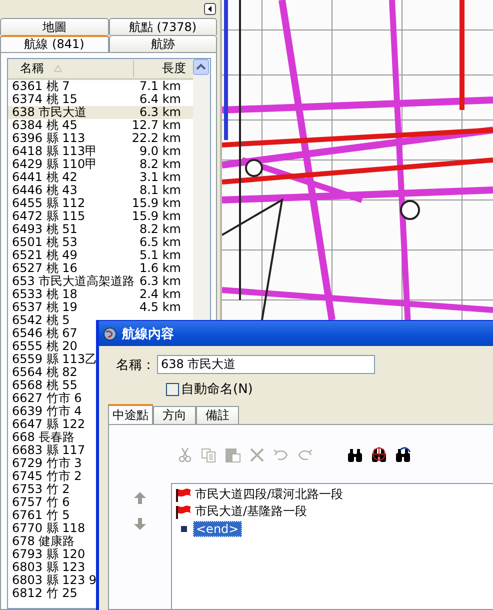 Image resolution: width=493 pixels, height=610 pixels. Describe the element at coordinates (45, 268) in the screenshot. I see `route-name: 6527 桃 16` at that location.